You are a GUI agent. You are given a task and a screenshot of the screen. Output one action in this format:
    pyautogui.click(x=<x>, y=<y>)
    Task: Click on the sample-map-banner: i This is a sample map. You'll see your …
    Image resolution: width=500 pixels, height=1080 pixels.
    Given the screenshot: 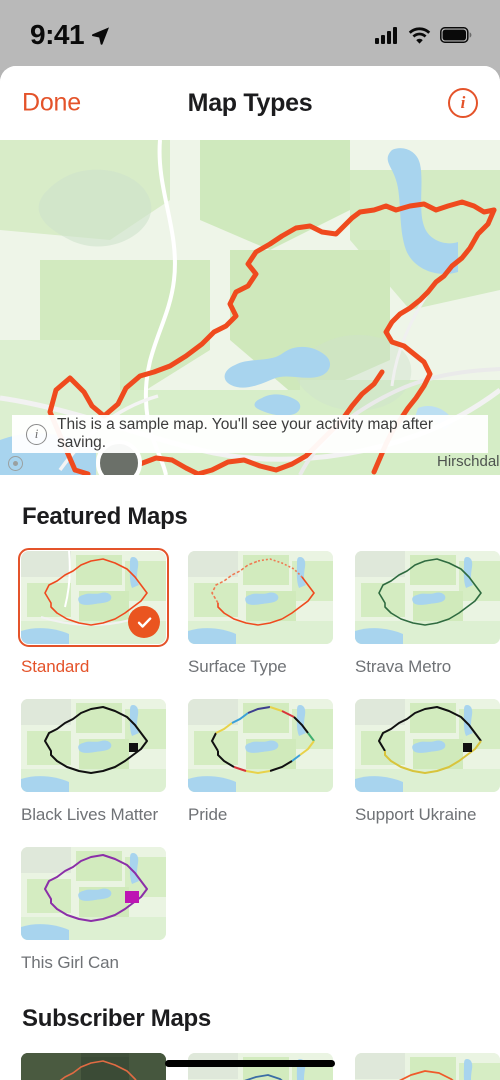 What is the action you would take?
    pyautogui.click(x=250, y=434)
    